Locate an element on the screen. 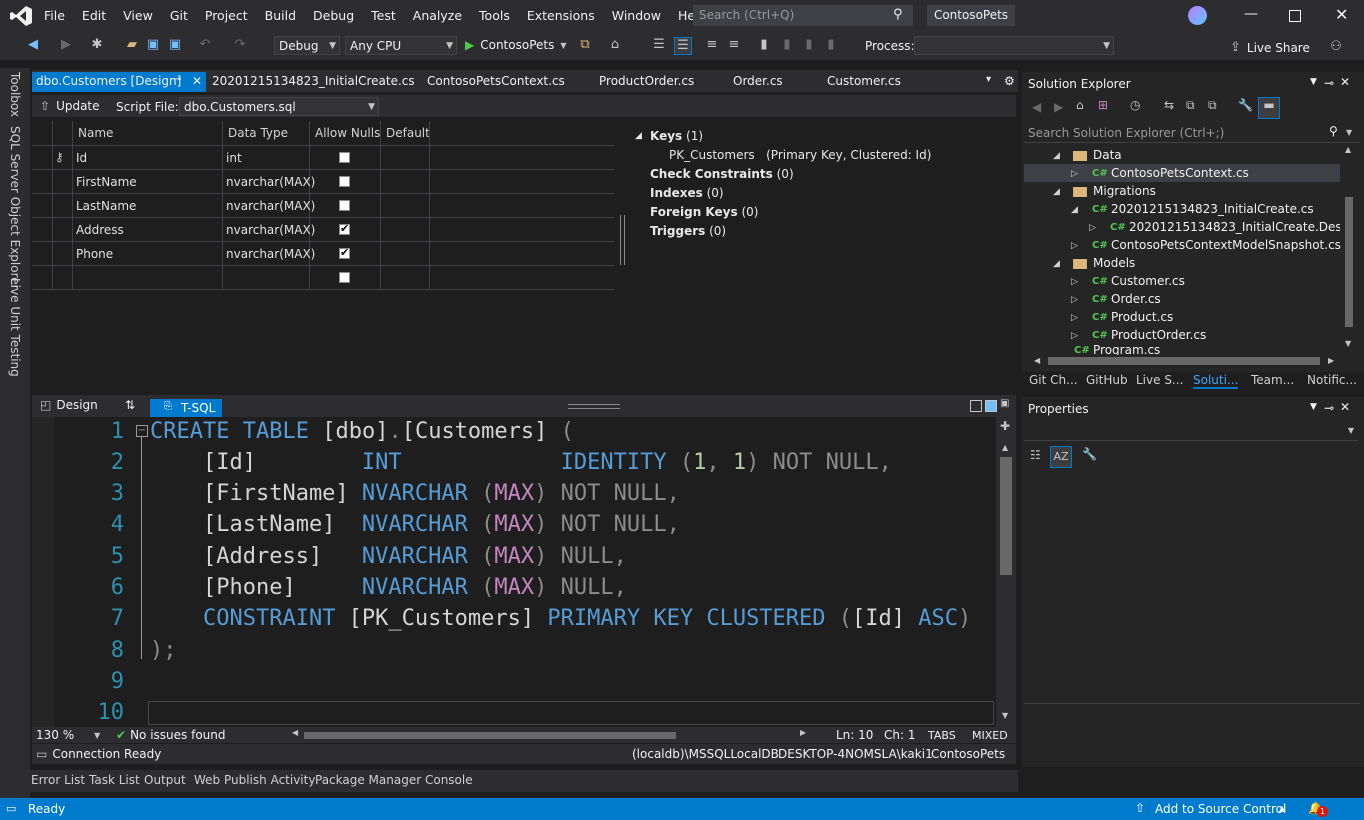  live-unit-testing-tab: Live Unit Testing is located at coordinates (15, 327).